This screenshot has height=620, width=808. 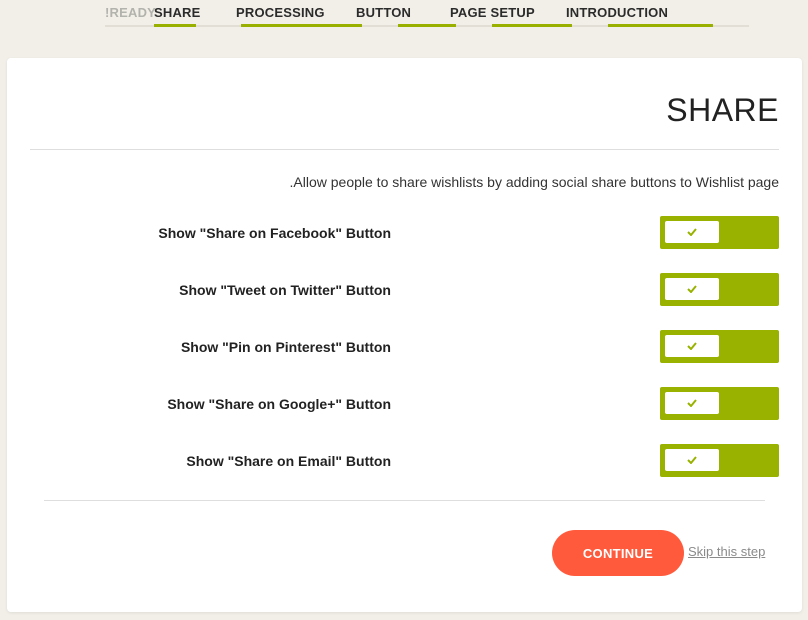 What do you see at coordinates (719, 232) in the screenshot?
I see `toggle-facebook` at bounding box center [719, 232].